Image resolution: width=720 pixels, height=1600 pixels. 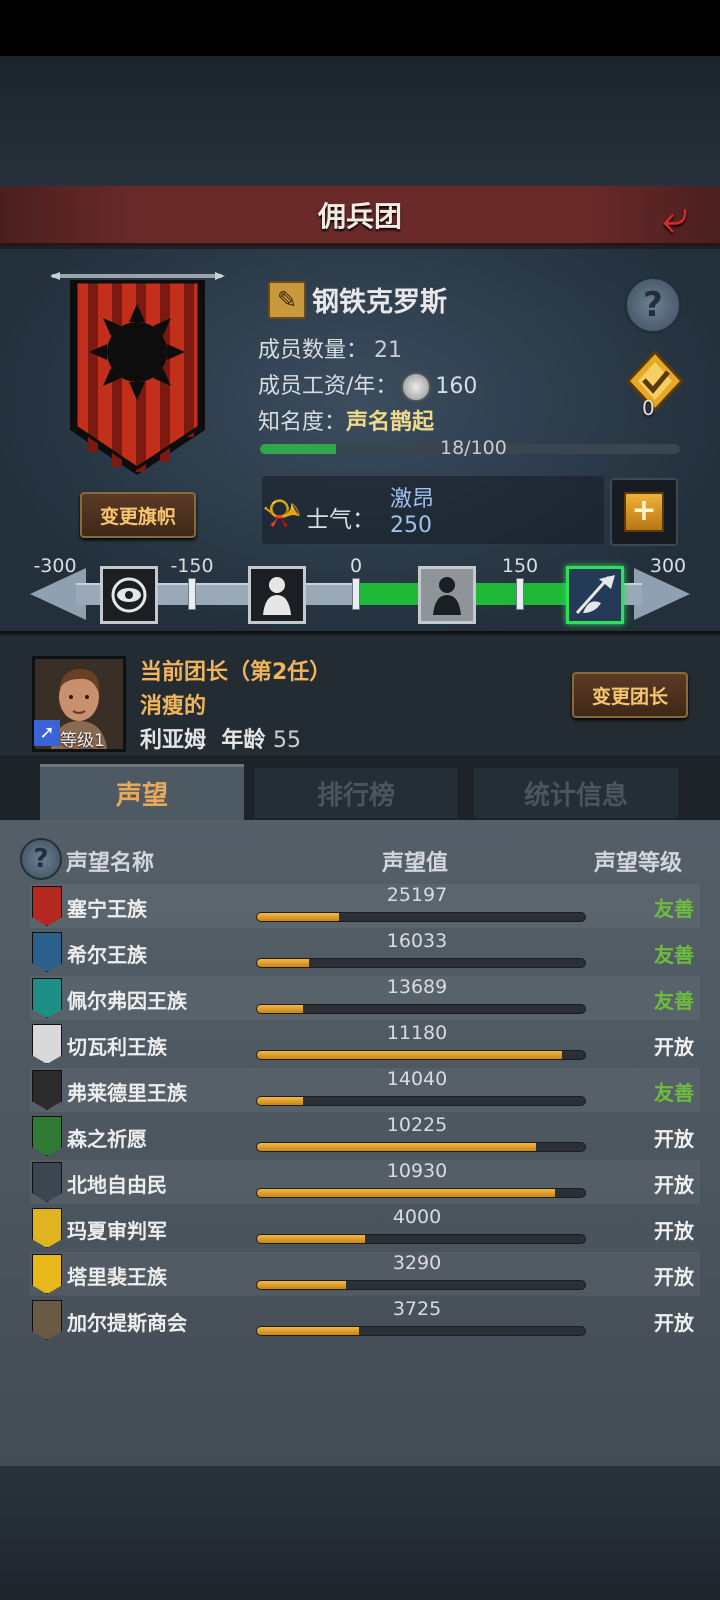 I want to click on table-row: 塔里裴王族 3290 开放, so click(x=365, y=1274).